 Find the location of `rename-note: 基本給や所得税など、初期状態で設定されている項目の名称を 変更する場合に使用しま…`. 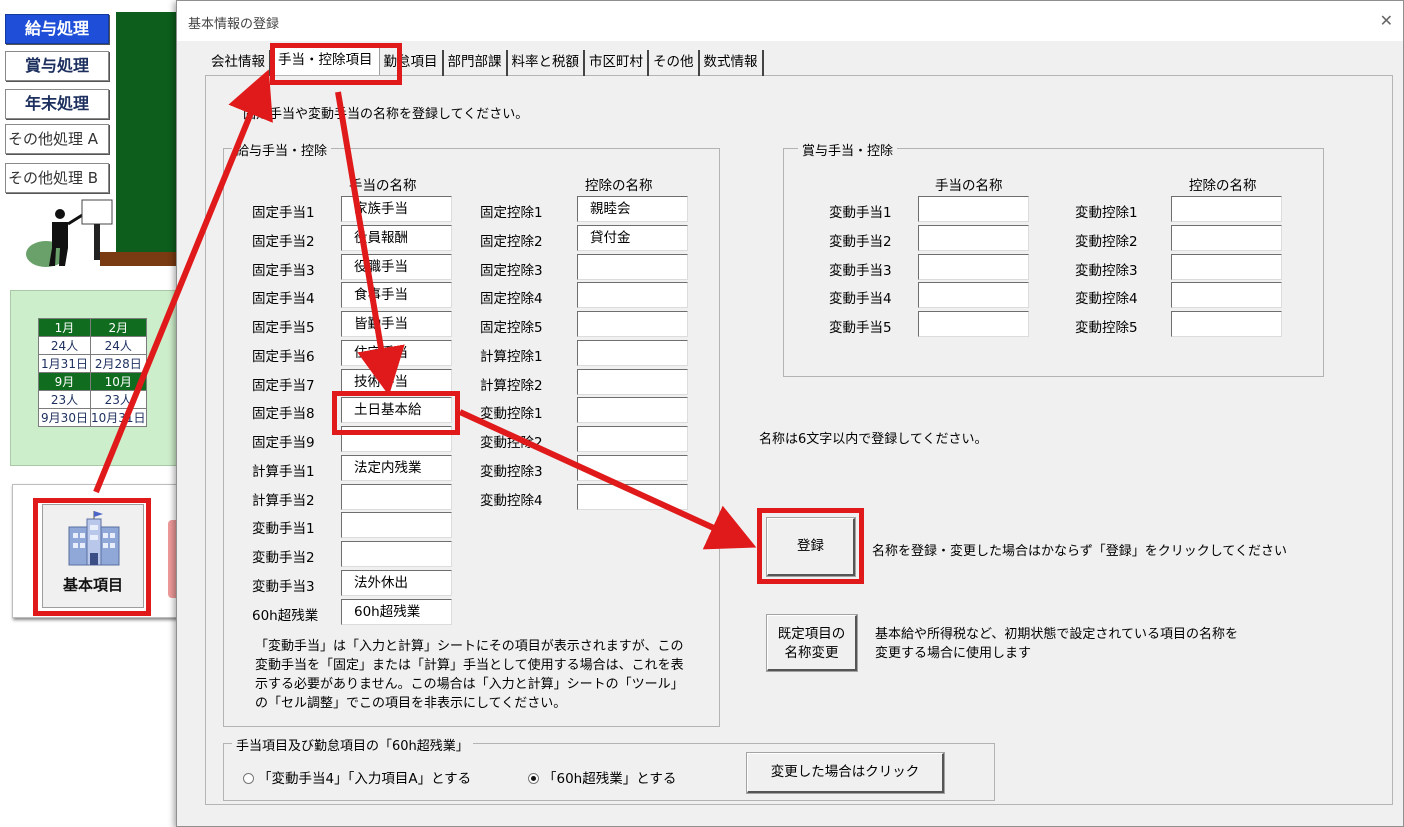

rename-note: 基本給や所得税など、初期状態で設定されている項目の名称を 変更する場合に使用しま… is located at coordinates (1056, 644).